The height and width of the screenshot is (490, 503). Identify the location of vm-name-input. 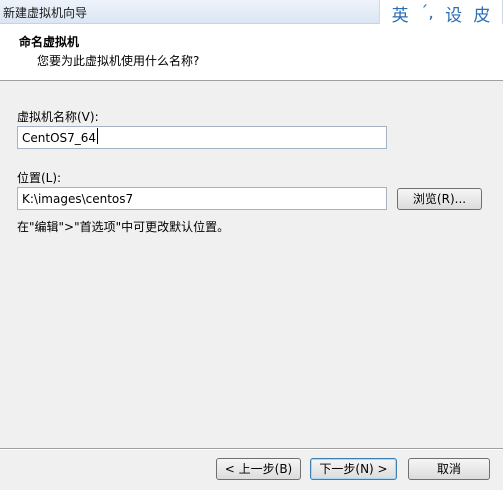
(202, 137).